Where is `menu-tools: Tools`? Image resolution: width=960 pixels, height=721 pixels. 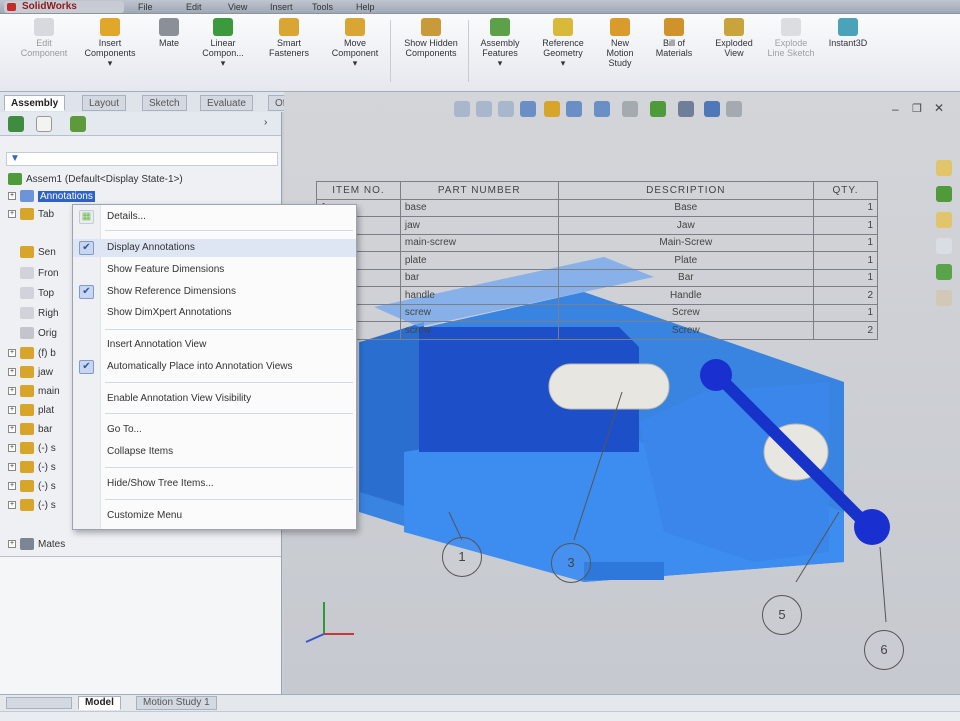 menu-tools: Tools is located at coordinates (322, 7).